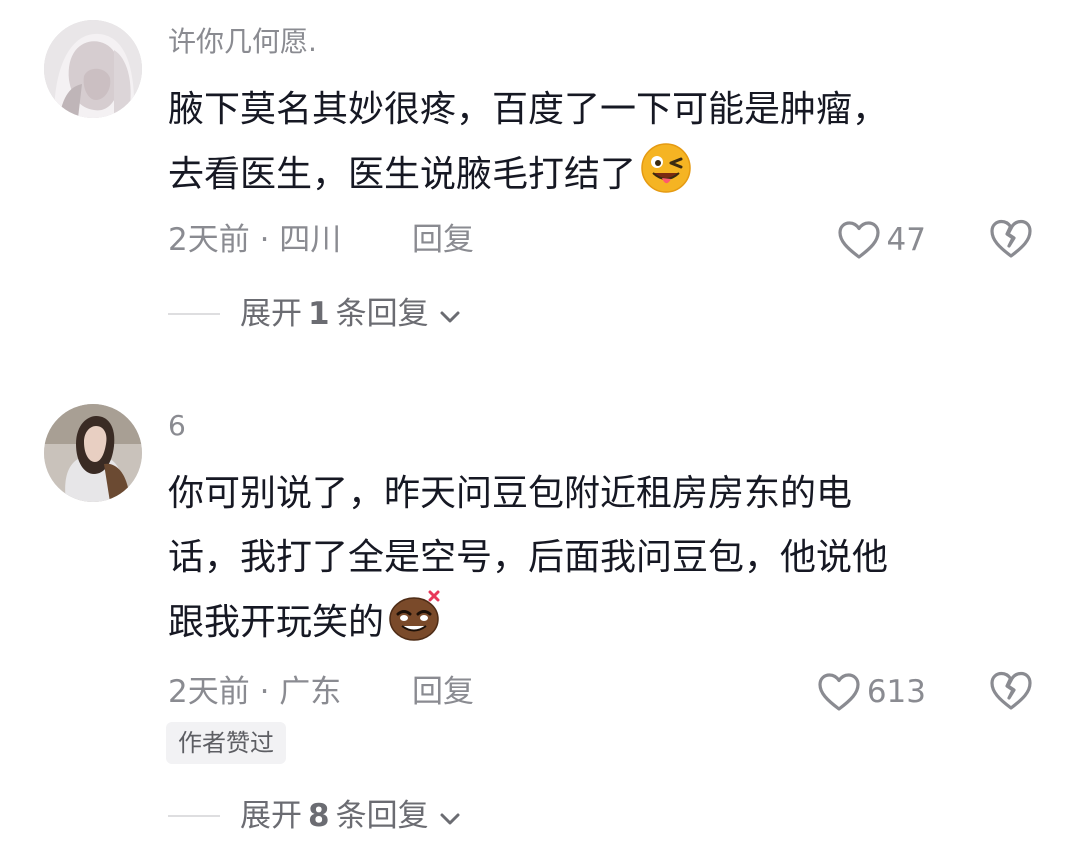  I want to click on comment-line: 腋下莫名其妙很疼，百度了一下可能是肿瘤，, so click(528, 109).